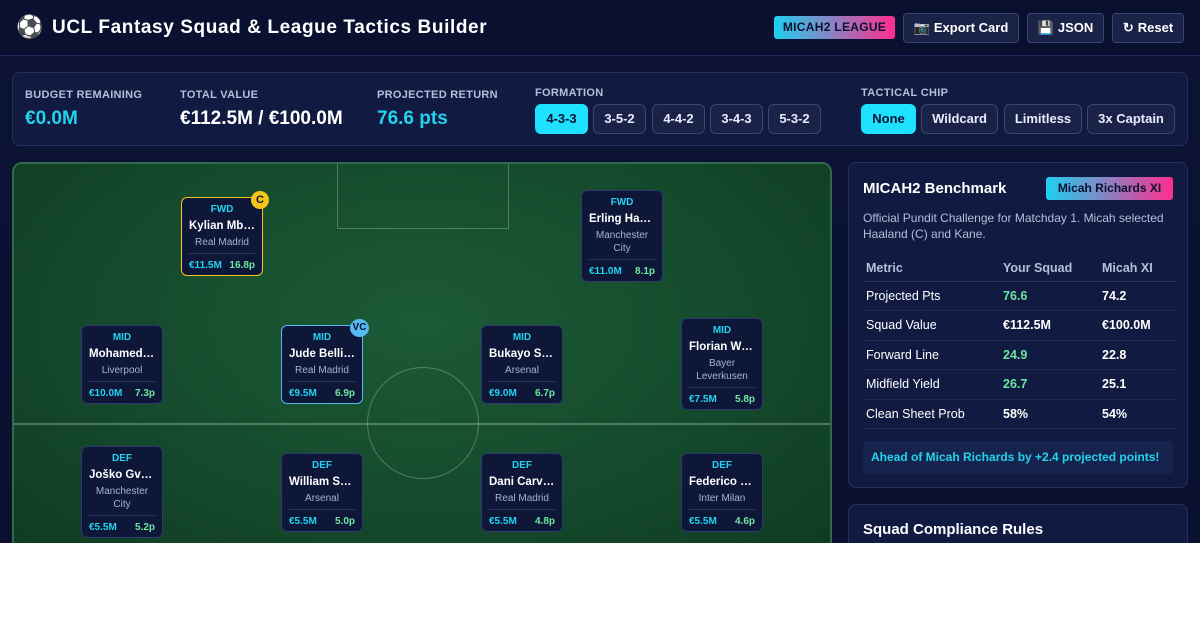 This screenshot has width=1200, height=630. I want to click on player-name: Dani Carvajal, so click(525, 482).